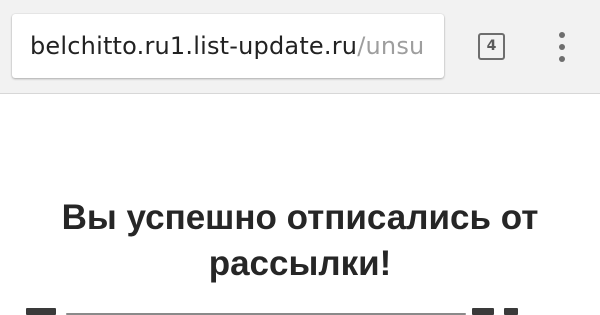  I want to click on cut-off-text-line, so click(300, 310).